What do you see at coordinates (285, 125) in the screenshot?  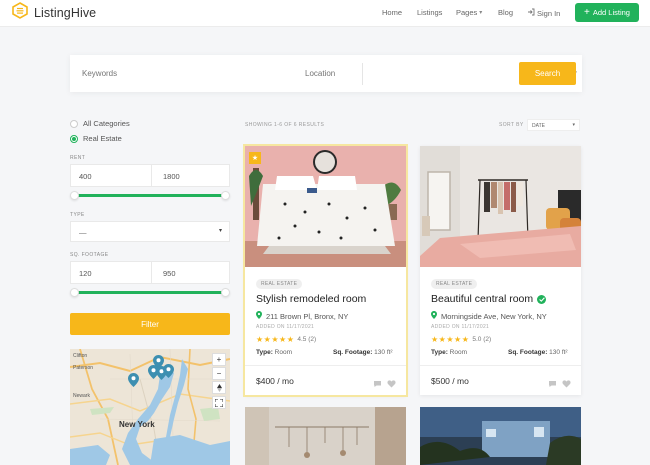 I see `results-count: SHOWING 1-6 OF 6 RESULTS` at bounding box center [285, 125].